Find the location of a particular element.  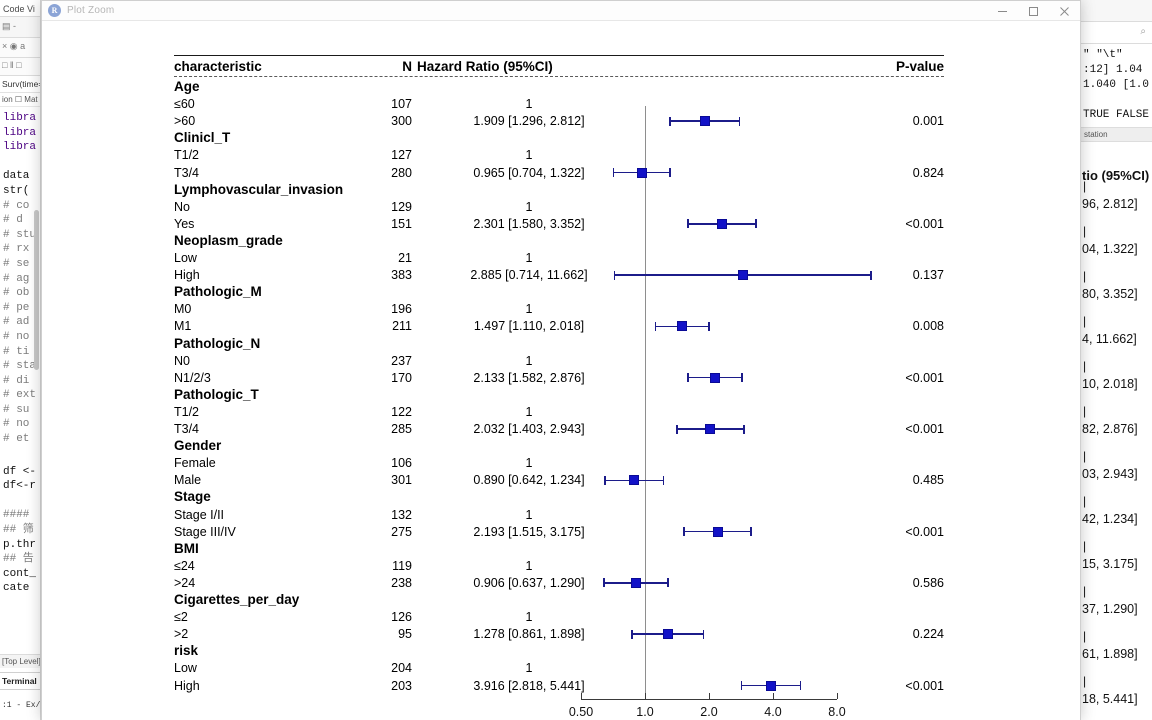

row-hazard-ratio-text: 2.133 [1.582, 2.876] is located at coordinates (529, 377).